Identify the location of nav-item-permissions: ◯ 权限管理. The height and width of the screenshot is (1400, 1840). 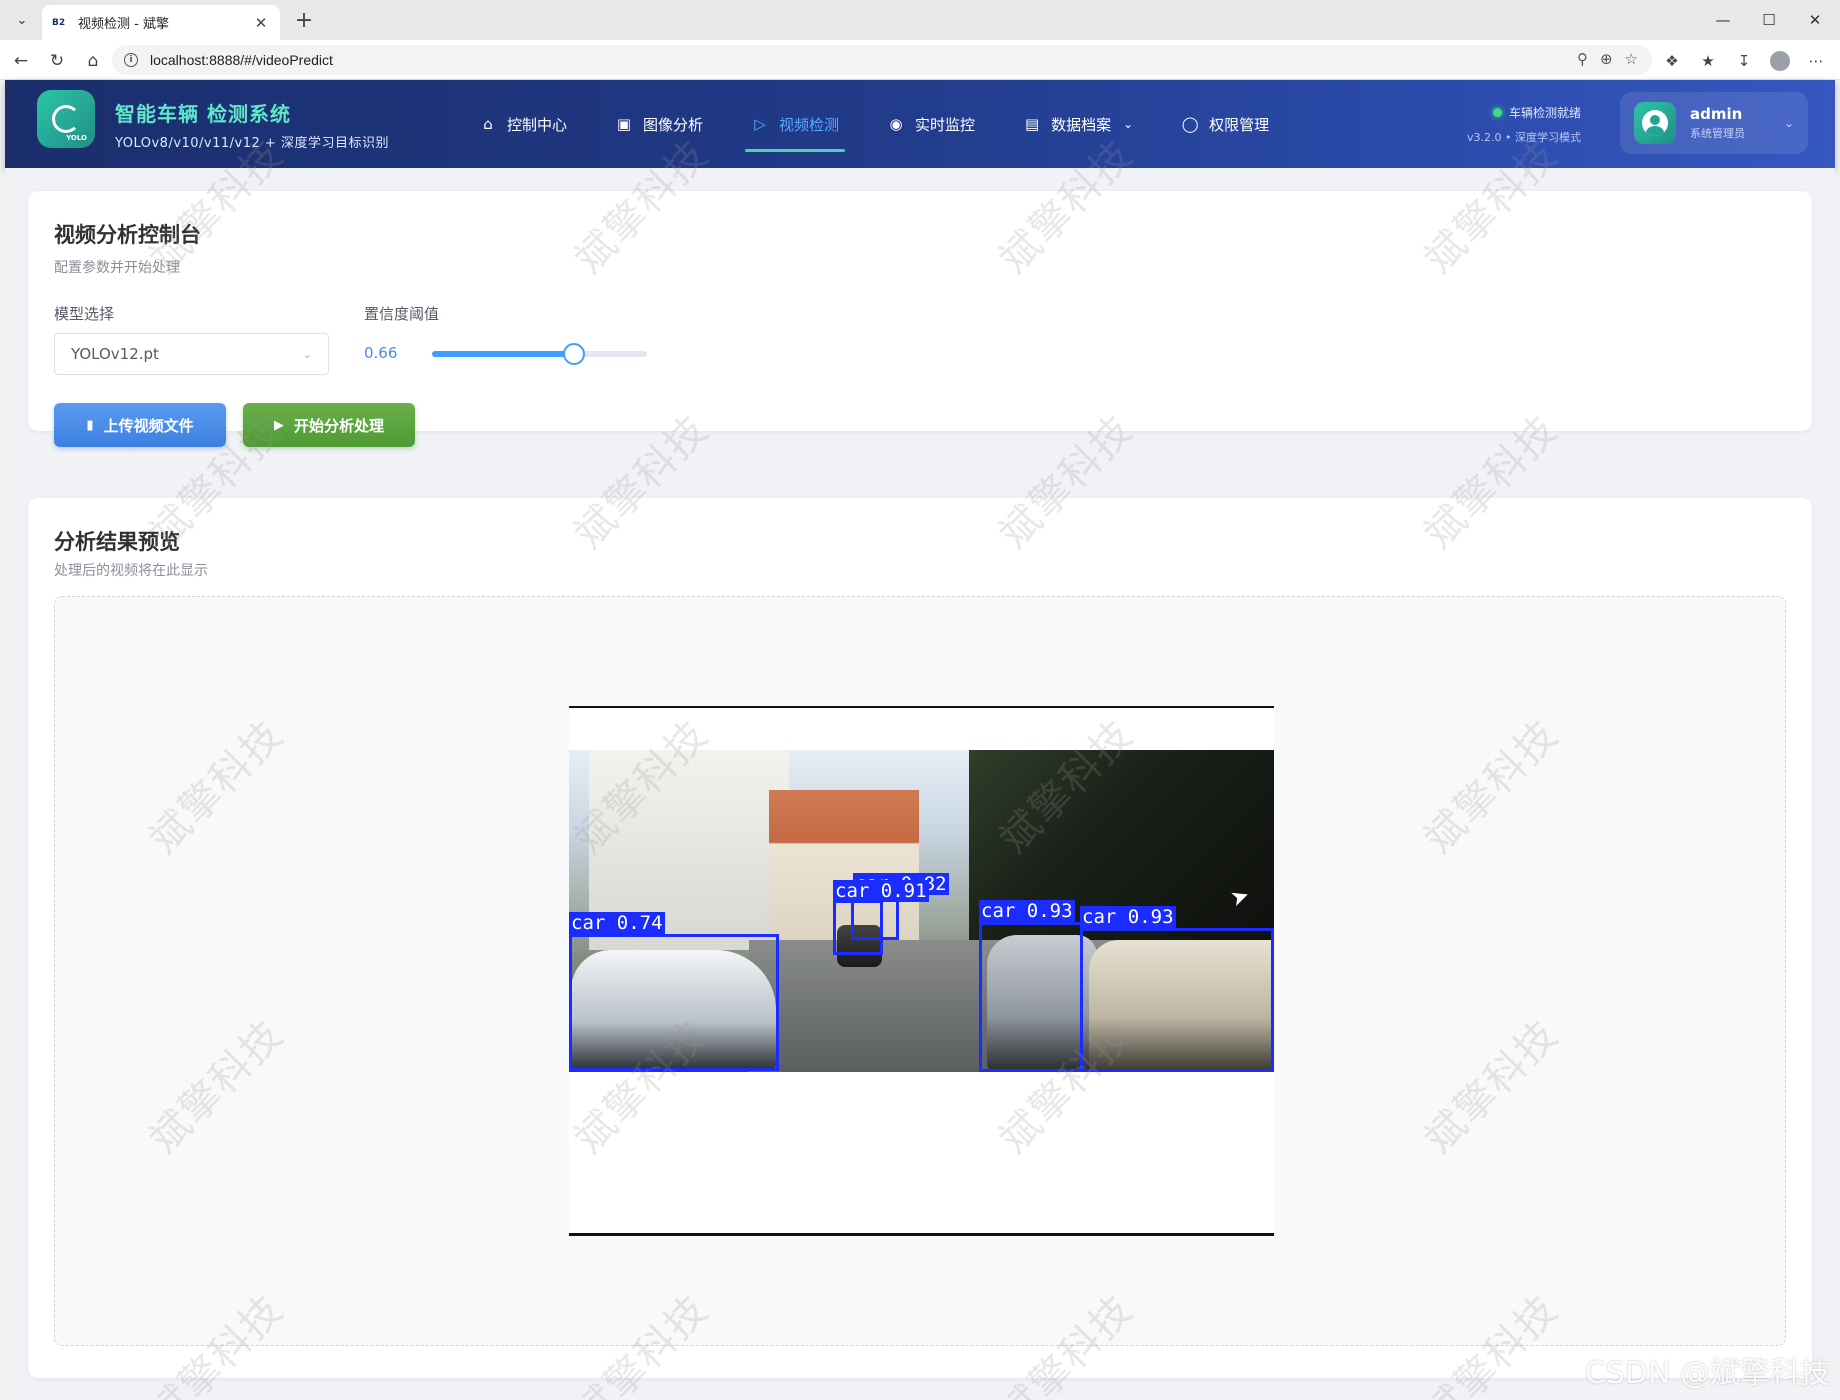
(1225, 124).